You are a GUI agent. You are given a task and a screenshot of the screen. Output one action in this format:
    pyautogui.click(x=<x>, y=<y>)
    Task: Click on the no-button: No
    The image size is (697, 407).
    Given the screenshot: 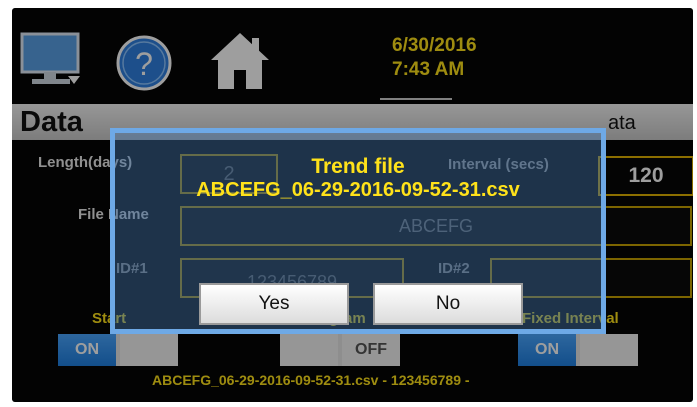 What is the action you would take?
    pyautogui.click(x=448, y=304)
    